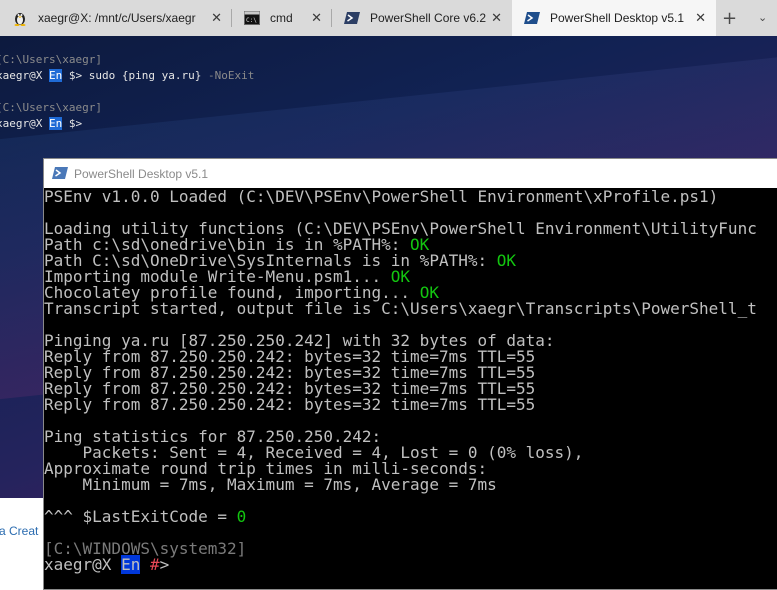 Image resolution: width=777 pixels, height=590 pixels. I want to click on linux-tux-icon, so click(20, 18).